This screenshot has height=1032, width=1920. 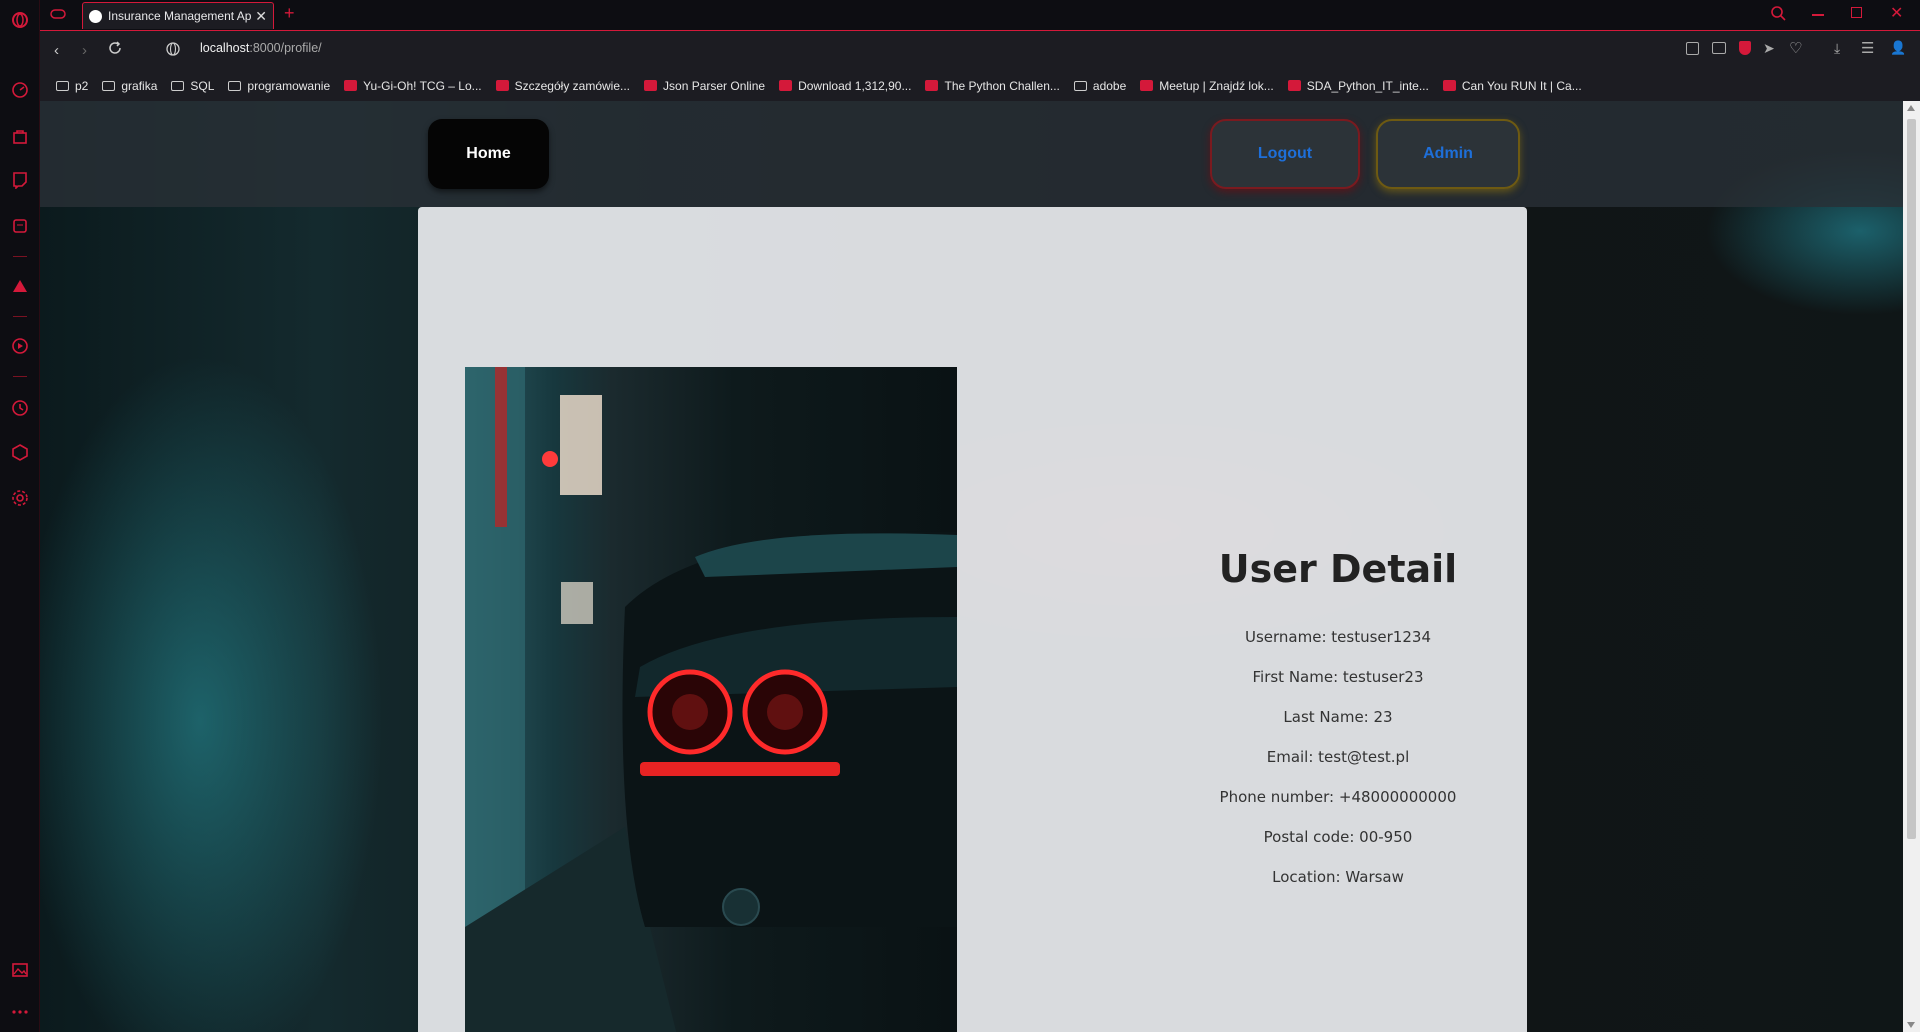 I want to click on bookmark-label: Json Parser Online, so click(x=714, y=85).